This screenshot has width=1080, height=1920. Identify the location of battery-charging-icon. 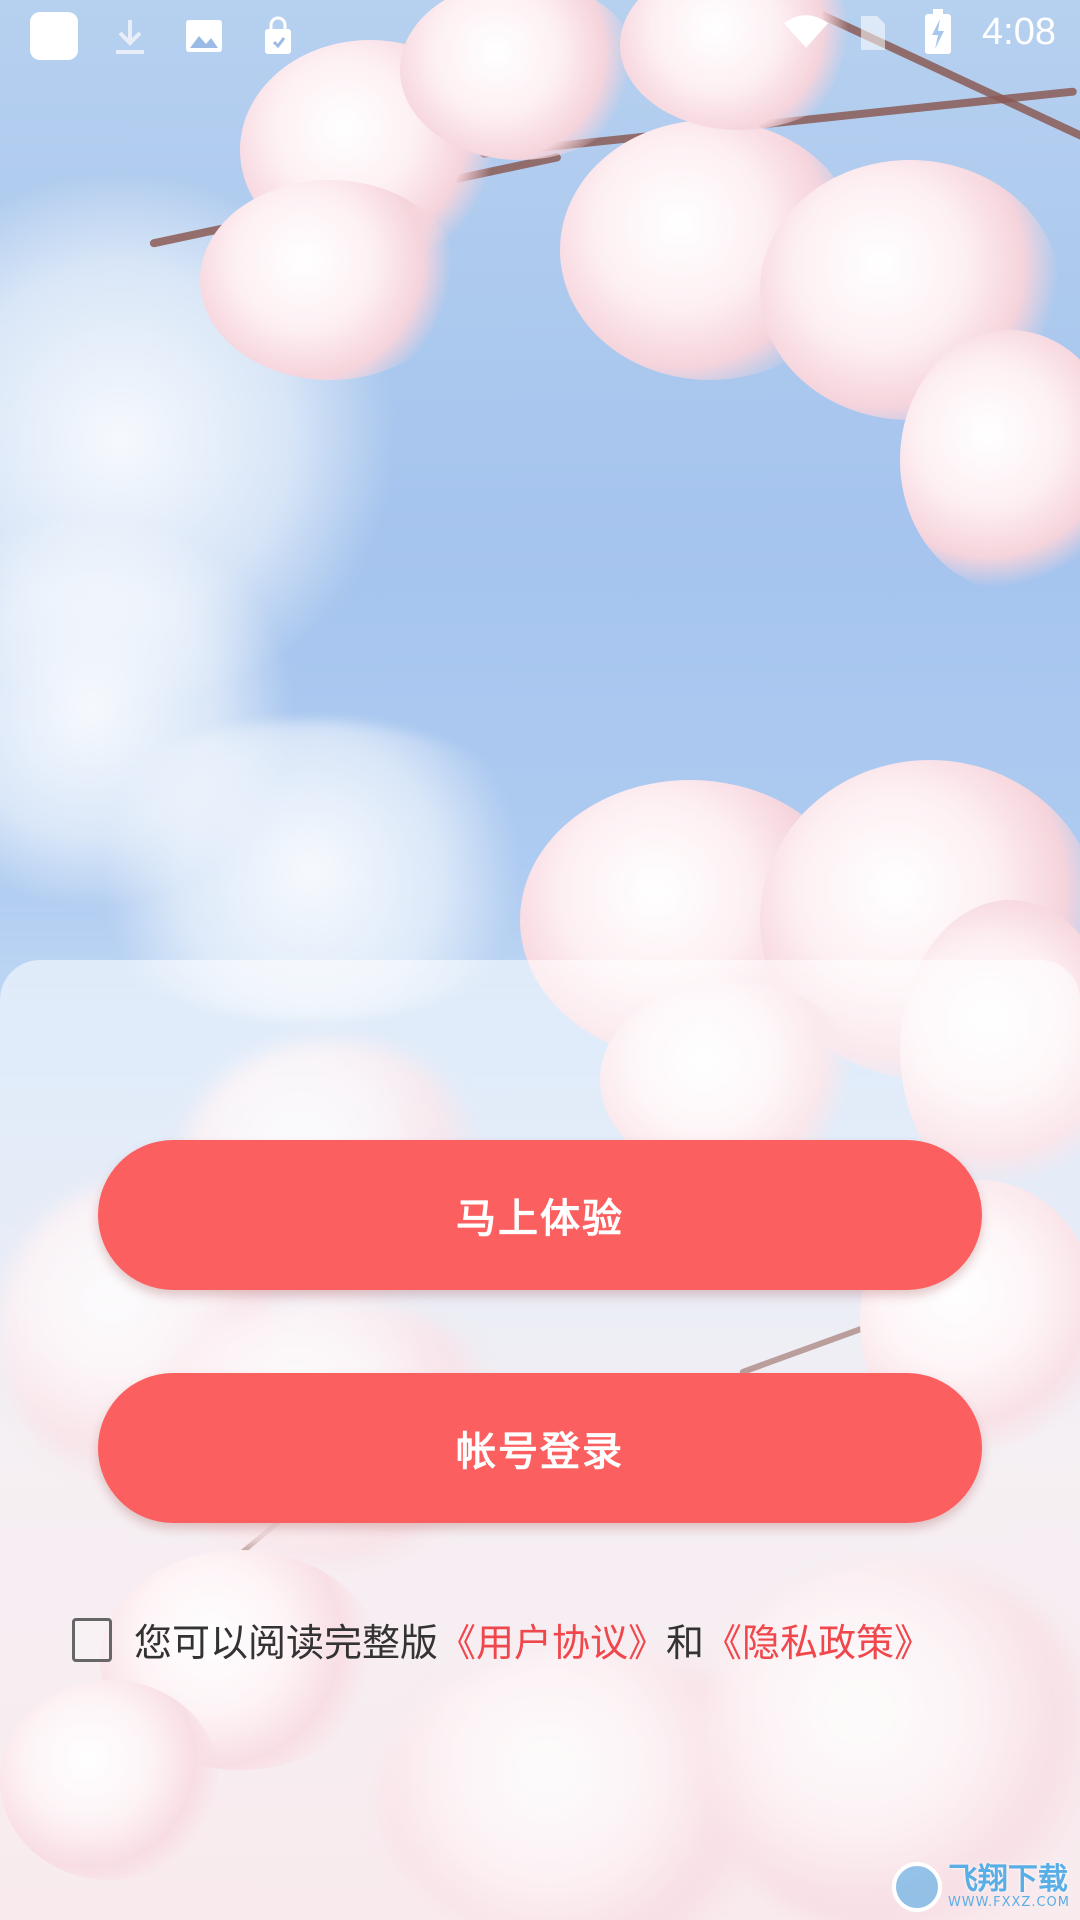
(938, 31).